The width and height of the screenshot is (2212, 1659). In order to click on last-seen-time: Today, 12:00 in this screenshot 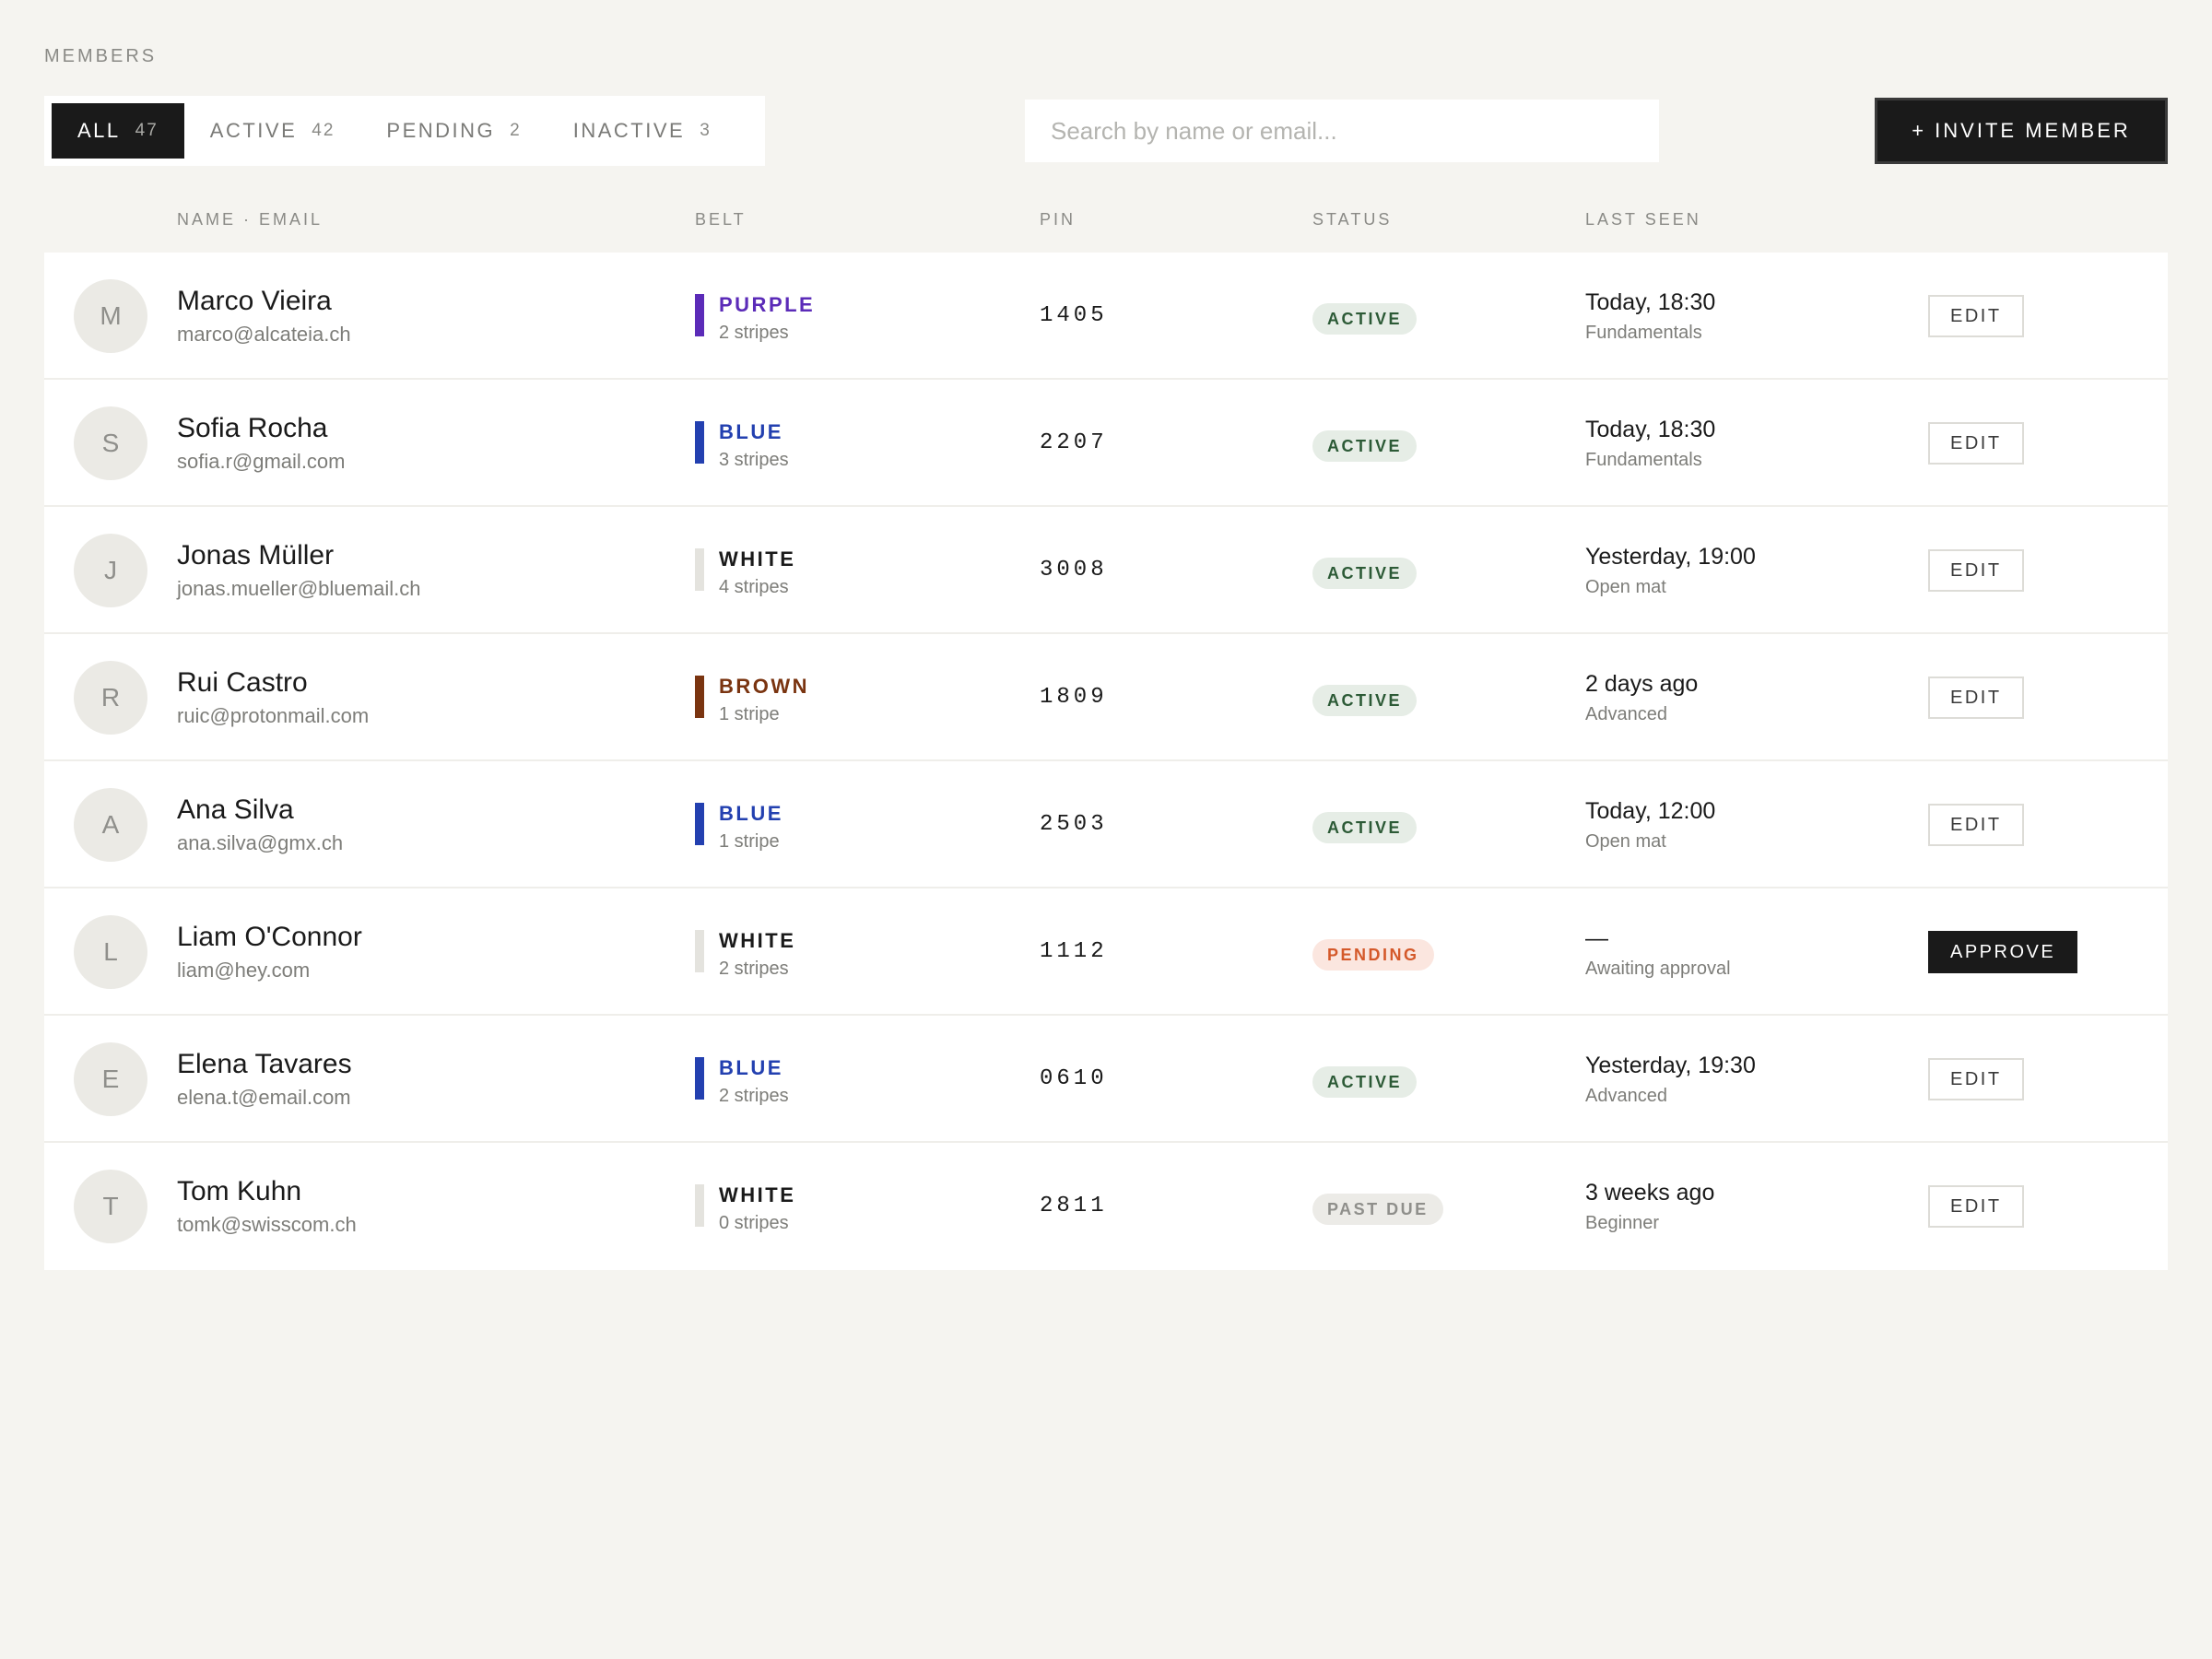, I will do `click(1650, 811)`.